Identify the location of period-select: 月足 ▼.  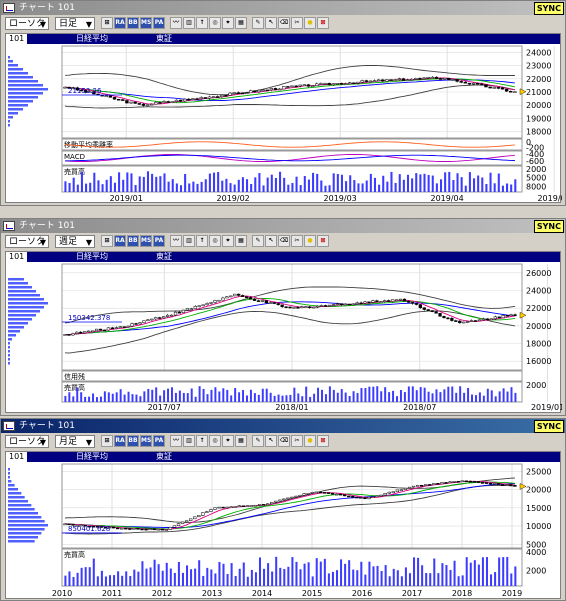
(75, 441).